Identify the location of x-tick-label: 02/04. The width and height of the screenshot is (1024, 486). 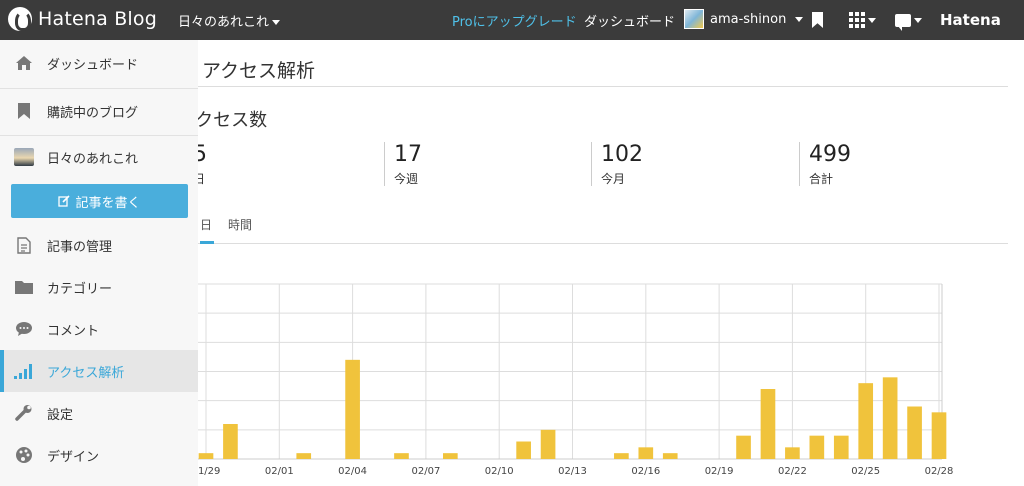
(352, 471).